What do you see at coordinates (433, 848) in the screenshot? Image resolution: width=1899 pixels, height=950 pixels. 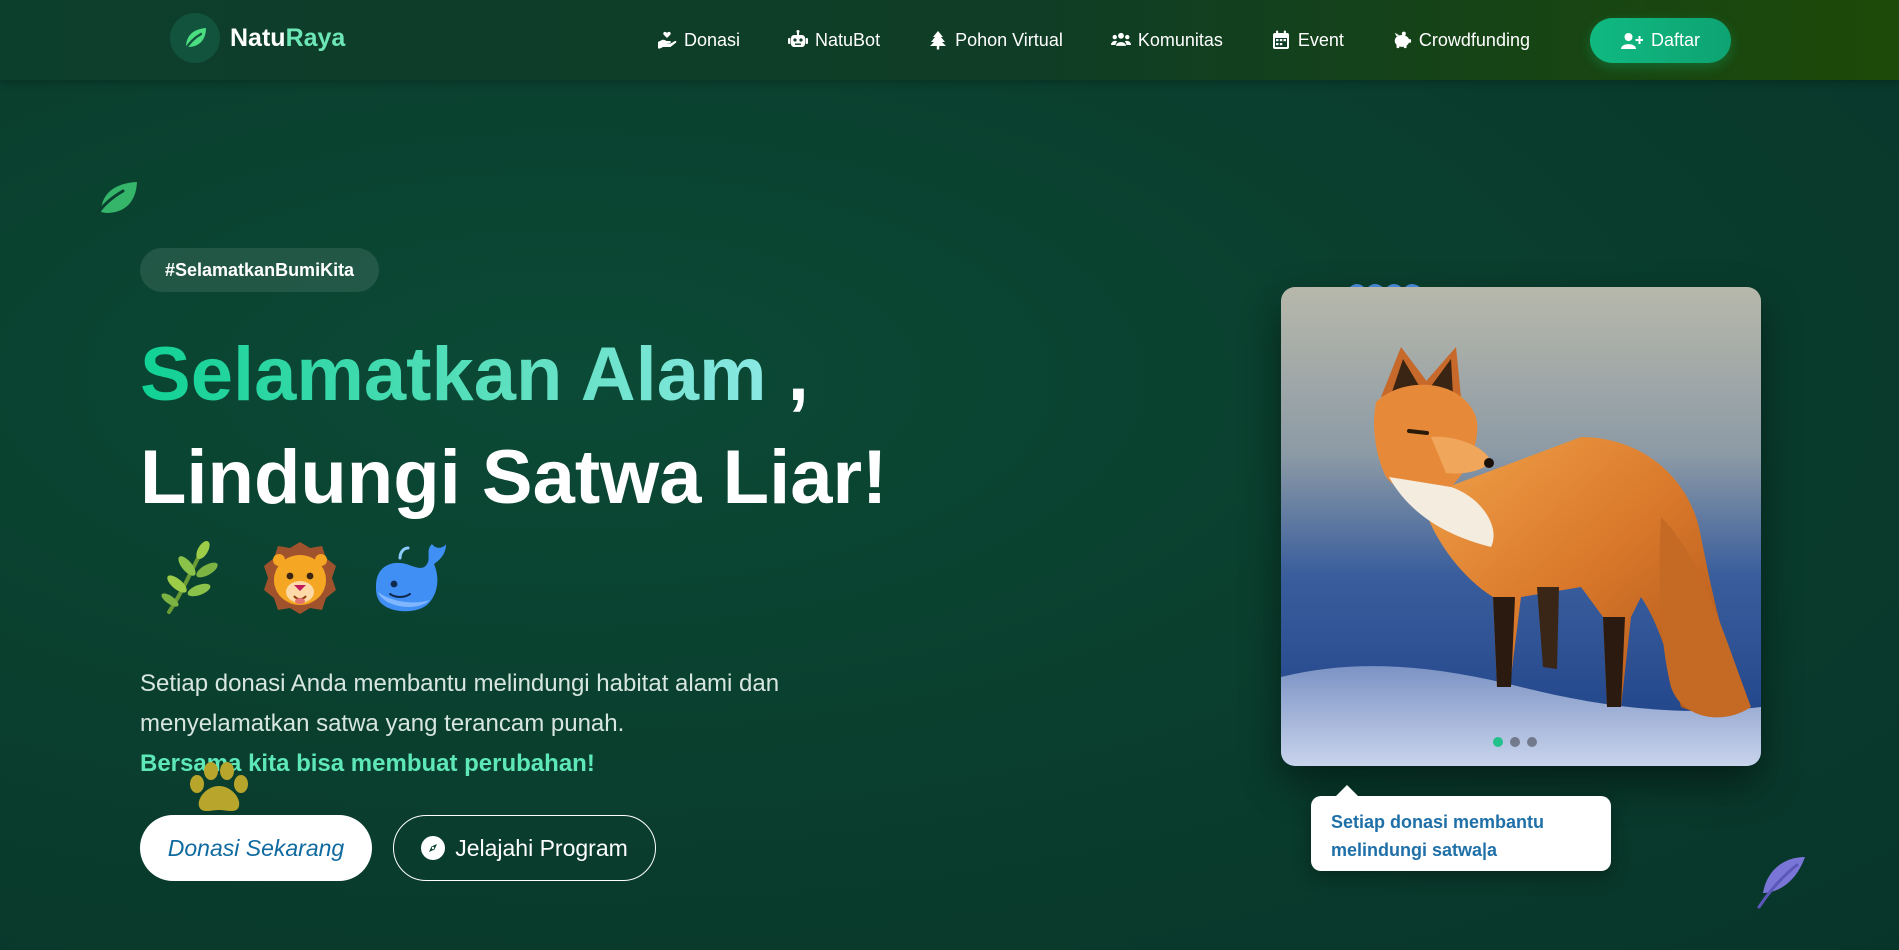 I see `compass-icon` at bounding box center [433, 848].